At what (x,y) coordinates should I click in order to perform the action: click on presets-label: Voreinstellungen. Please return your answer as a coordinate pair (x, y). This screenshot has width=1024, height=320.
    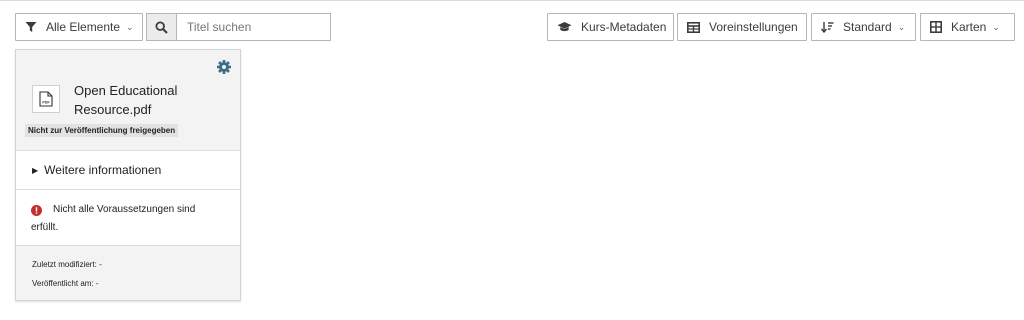
    Looking at the image, I should click on (753, 27).